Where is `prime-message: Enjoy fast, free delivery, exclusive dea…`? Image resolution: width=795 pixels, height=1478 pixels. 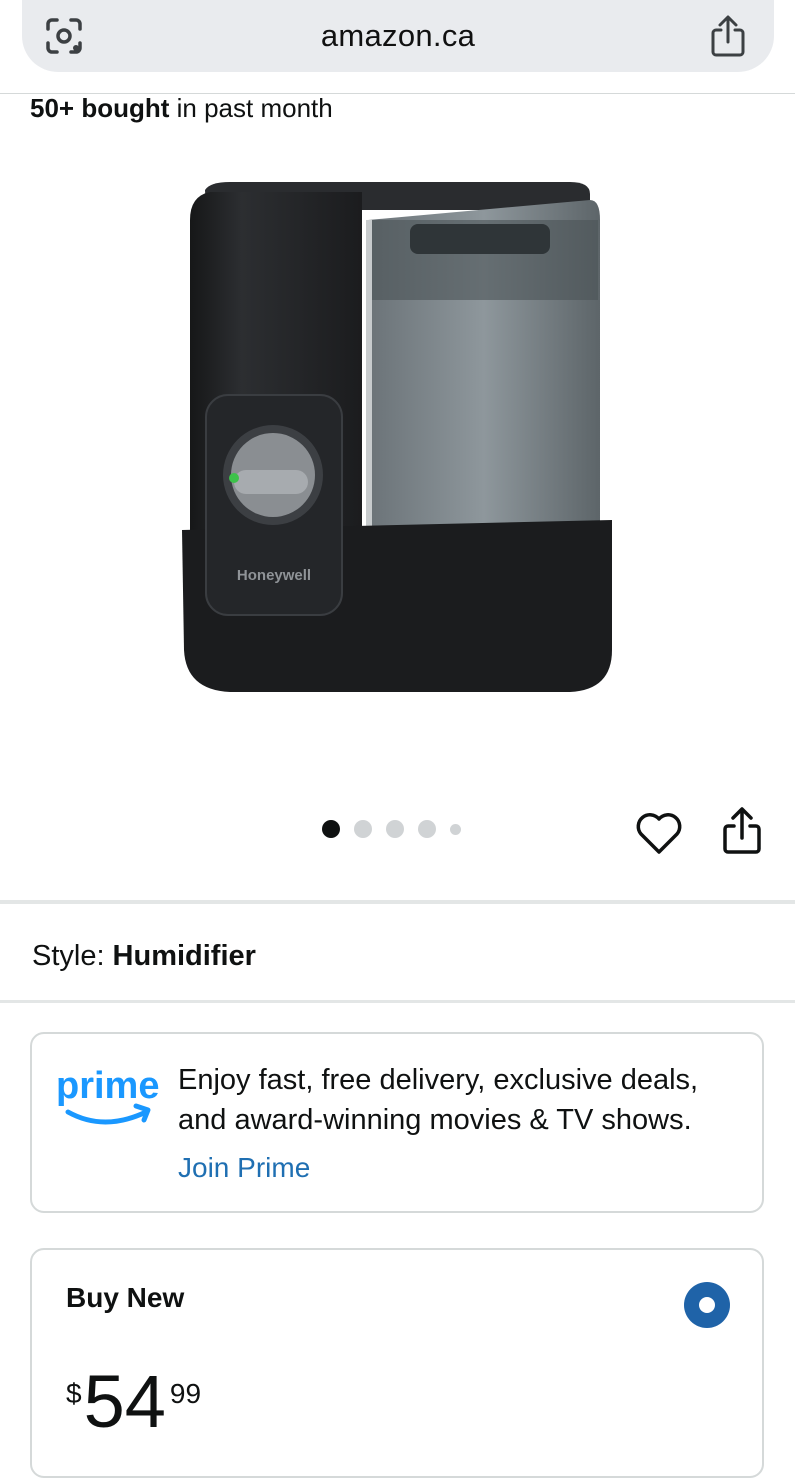 prime-message: Enjoy fast, free delivery, exclusive dea… is located at coordinates (438, 1100).